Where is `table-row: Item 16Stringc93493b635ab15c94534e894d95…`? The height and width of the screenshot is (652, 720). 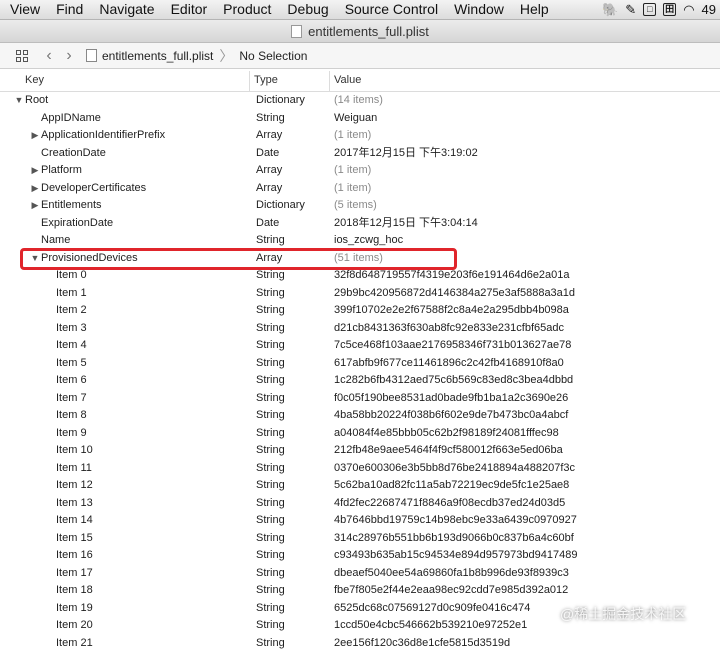
table-row: Item 16Stringc93493b635ab15c94534e894d95… is located at coordinates (360, 556).